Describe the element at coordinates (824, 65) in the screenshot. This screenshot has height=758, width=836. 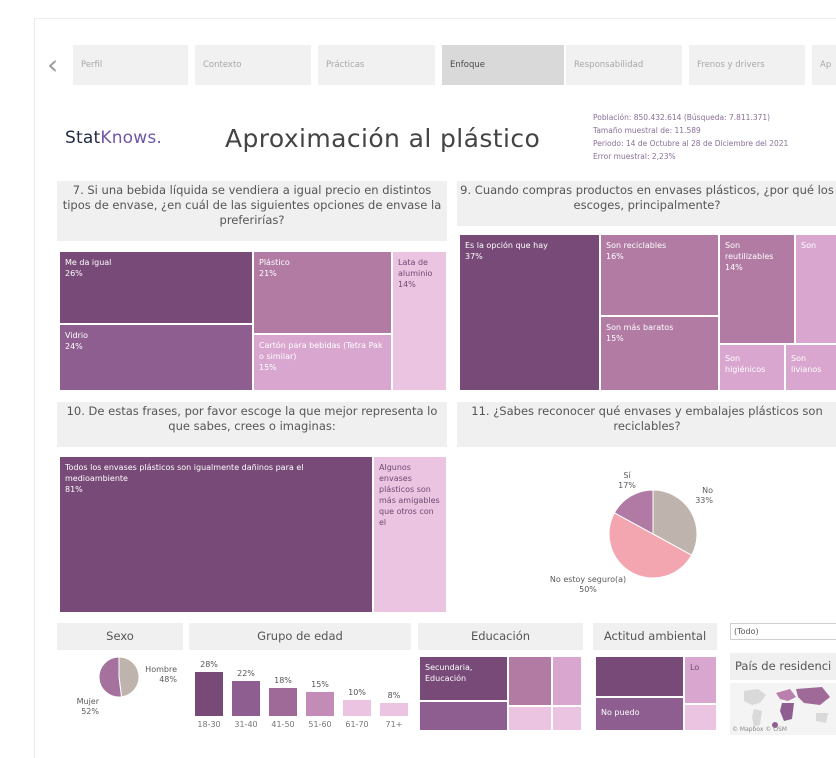
I see `tab-ap: Ap` at that location.